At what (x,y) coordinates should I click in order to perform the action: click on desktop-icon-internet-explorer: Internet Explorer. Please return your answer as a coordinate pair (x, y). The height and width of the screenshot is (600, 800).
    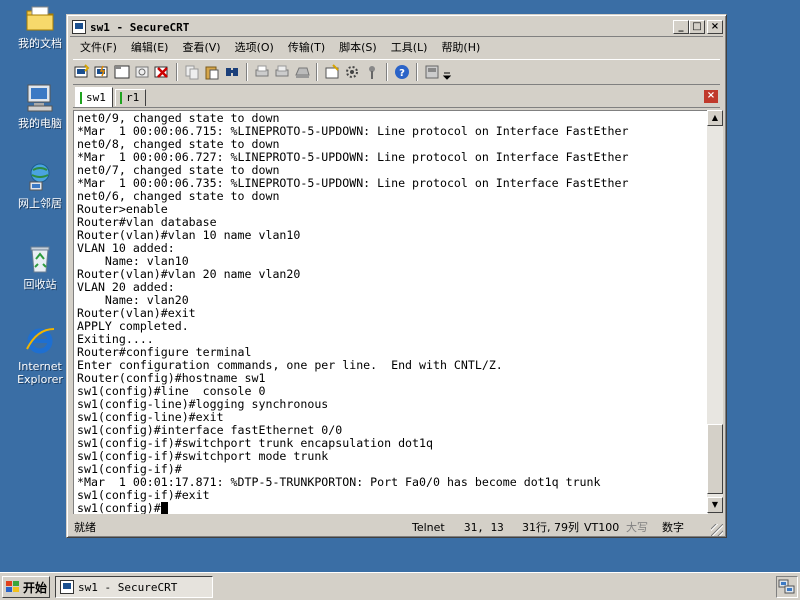
    Looking at the image, I should click on (40, 355).